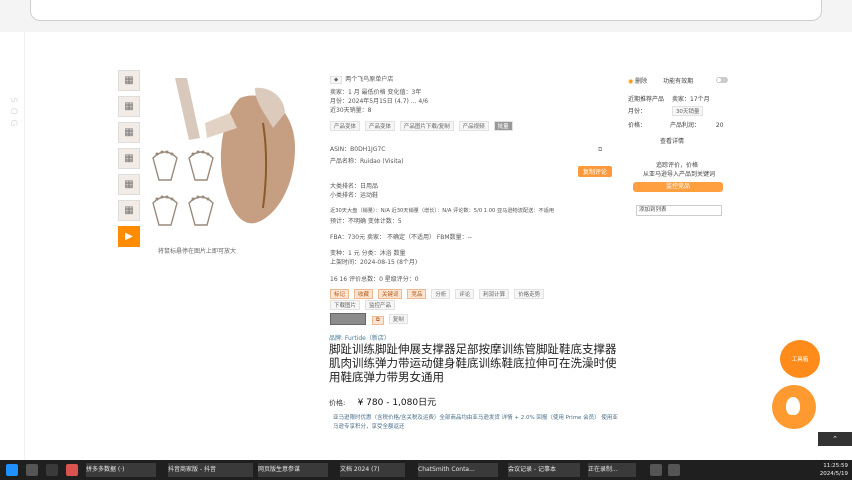  What do you see at coordinates (529, 294) in the screenshot?
I see `action-tag-trend: 价格走势` at bounding box center [529, 294].